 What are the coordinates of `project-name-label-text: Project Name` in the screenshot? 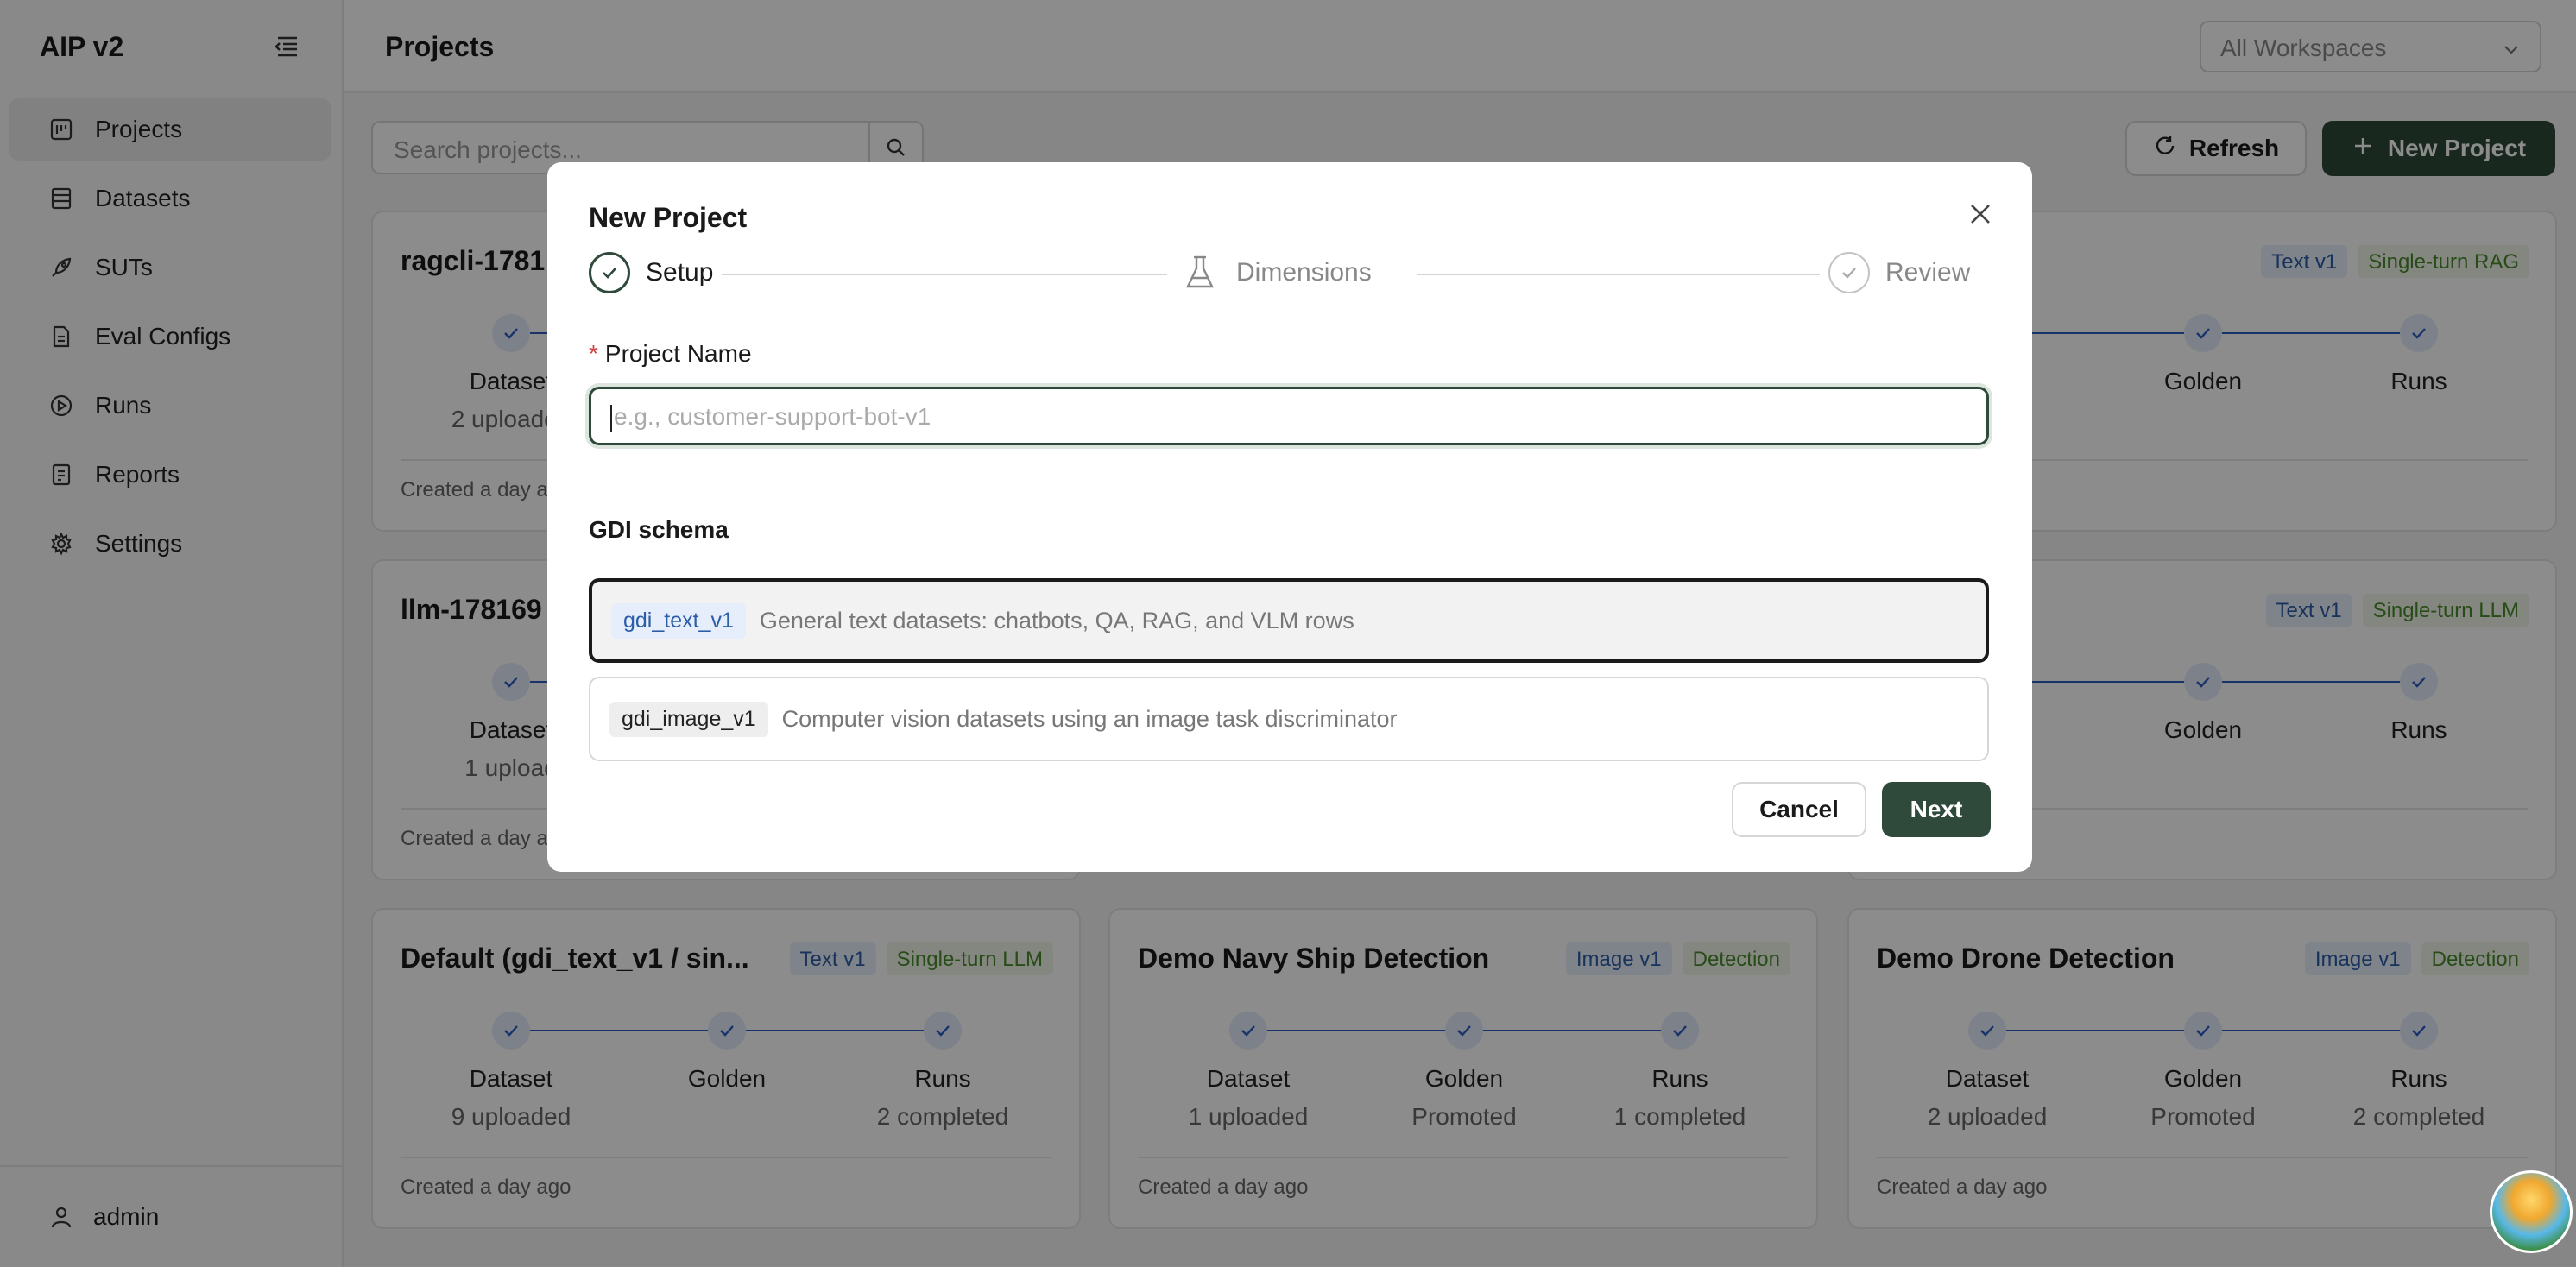 It's located at (678, 354).